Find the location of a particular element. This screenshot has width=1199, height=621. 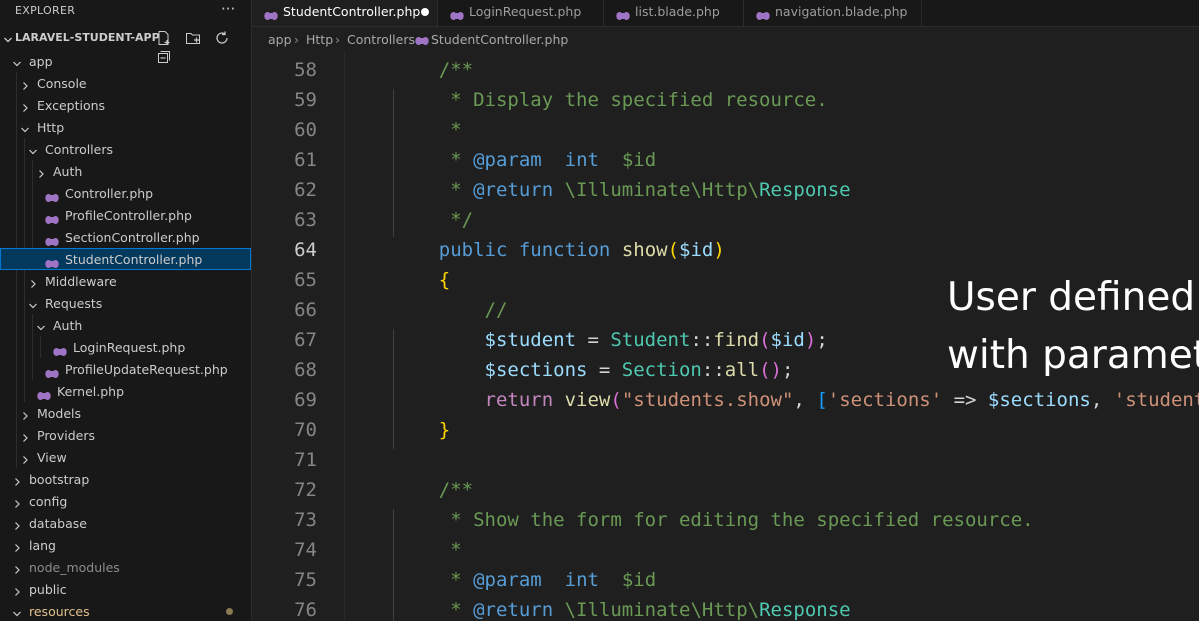

line-number: 66 is located at coordinates (305, 310).